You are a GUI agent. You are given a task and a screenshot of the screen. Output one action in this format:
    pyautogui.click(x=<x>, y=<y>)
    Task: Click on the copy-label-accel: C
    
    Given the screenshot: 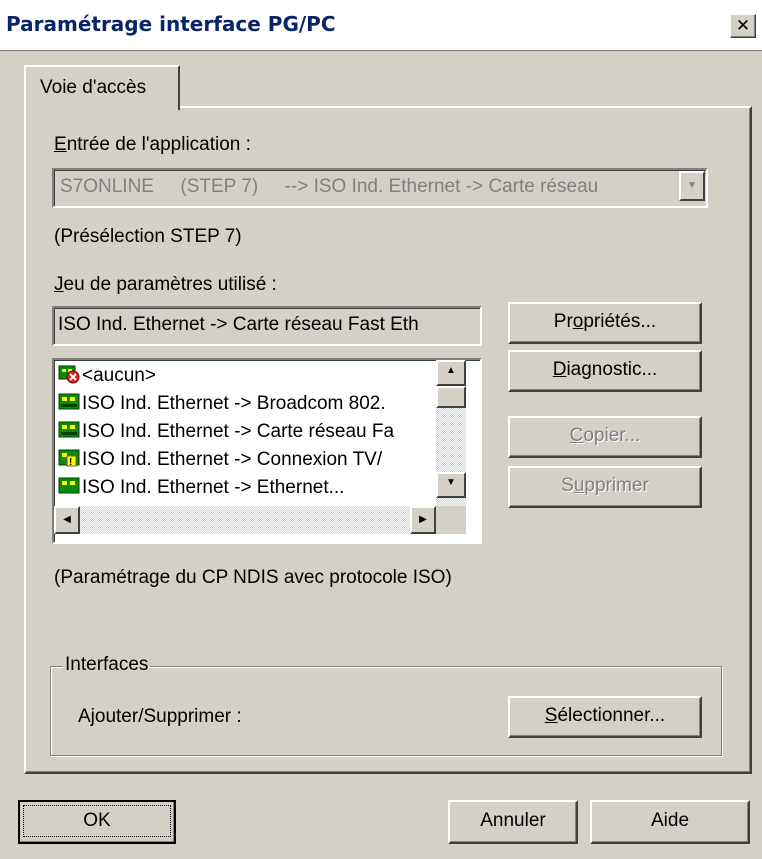 What is the action you would take?
    pyautogui.click(x=576, y=435)
    